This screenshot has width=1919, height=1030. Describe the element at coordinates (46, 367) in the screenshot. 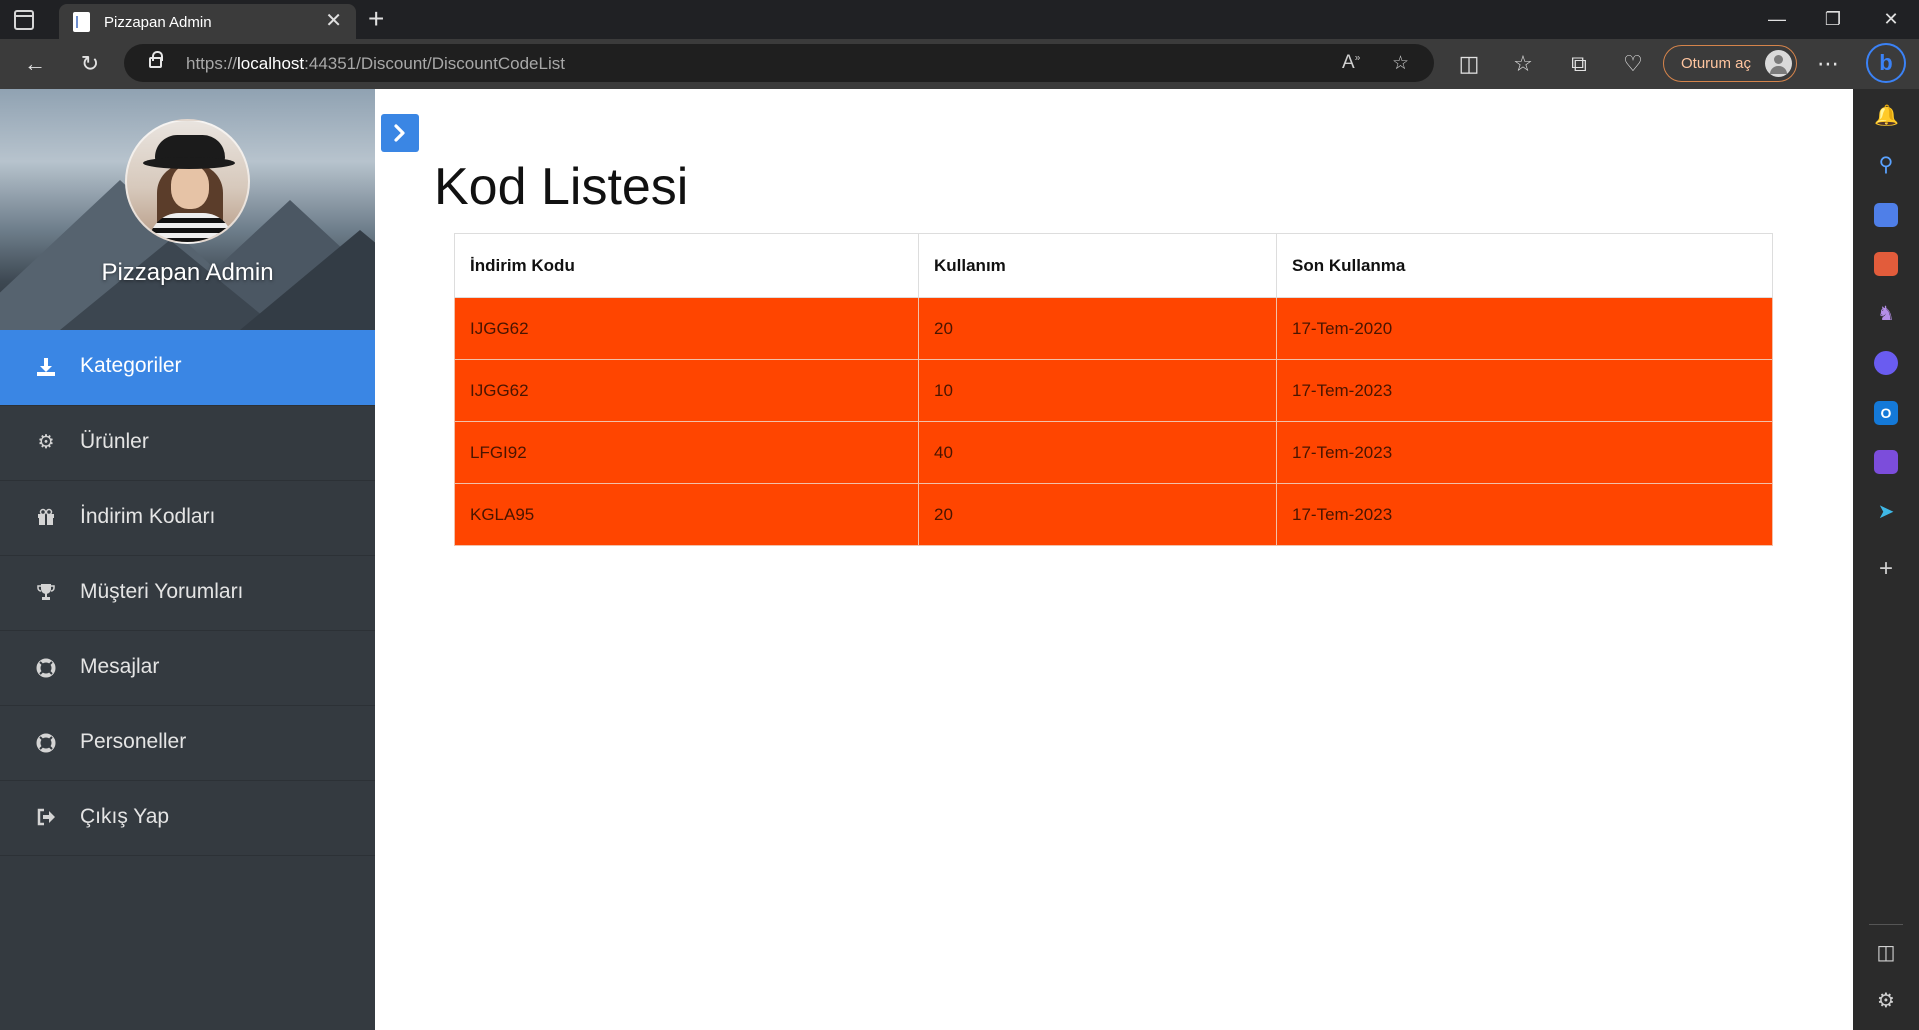

I see `download-icon` at that location.